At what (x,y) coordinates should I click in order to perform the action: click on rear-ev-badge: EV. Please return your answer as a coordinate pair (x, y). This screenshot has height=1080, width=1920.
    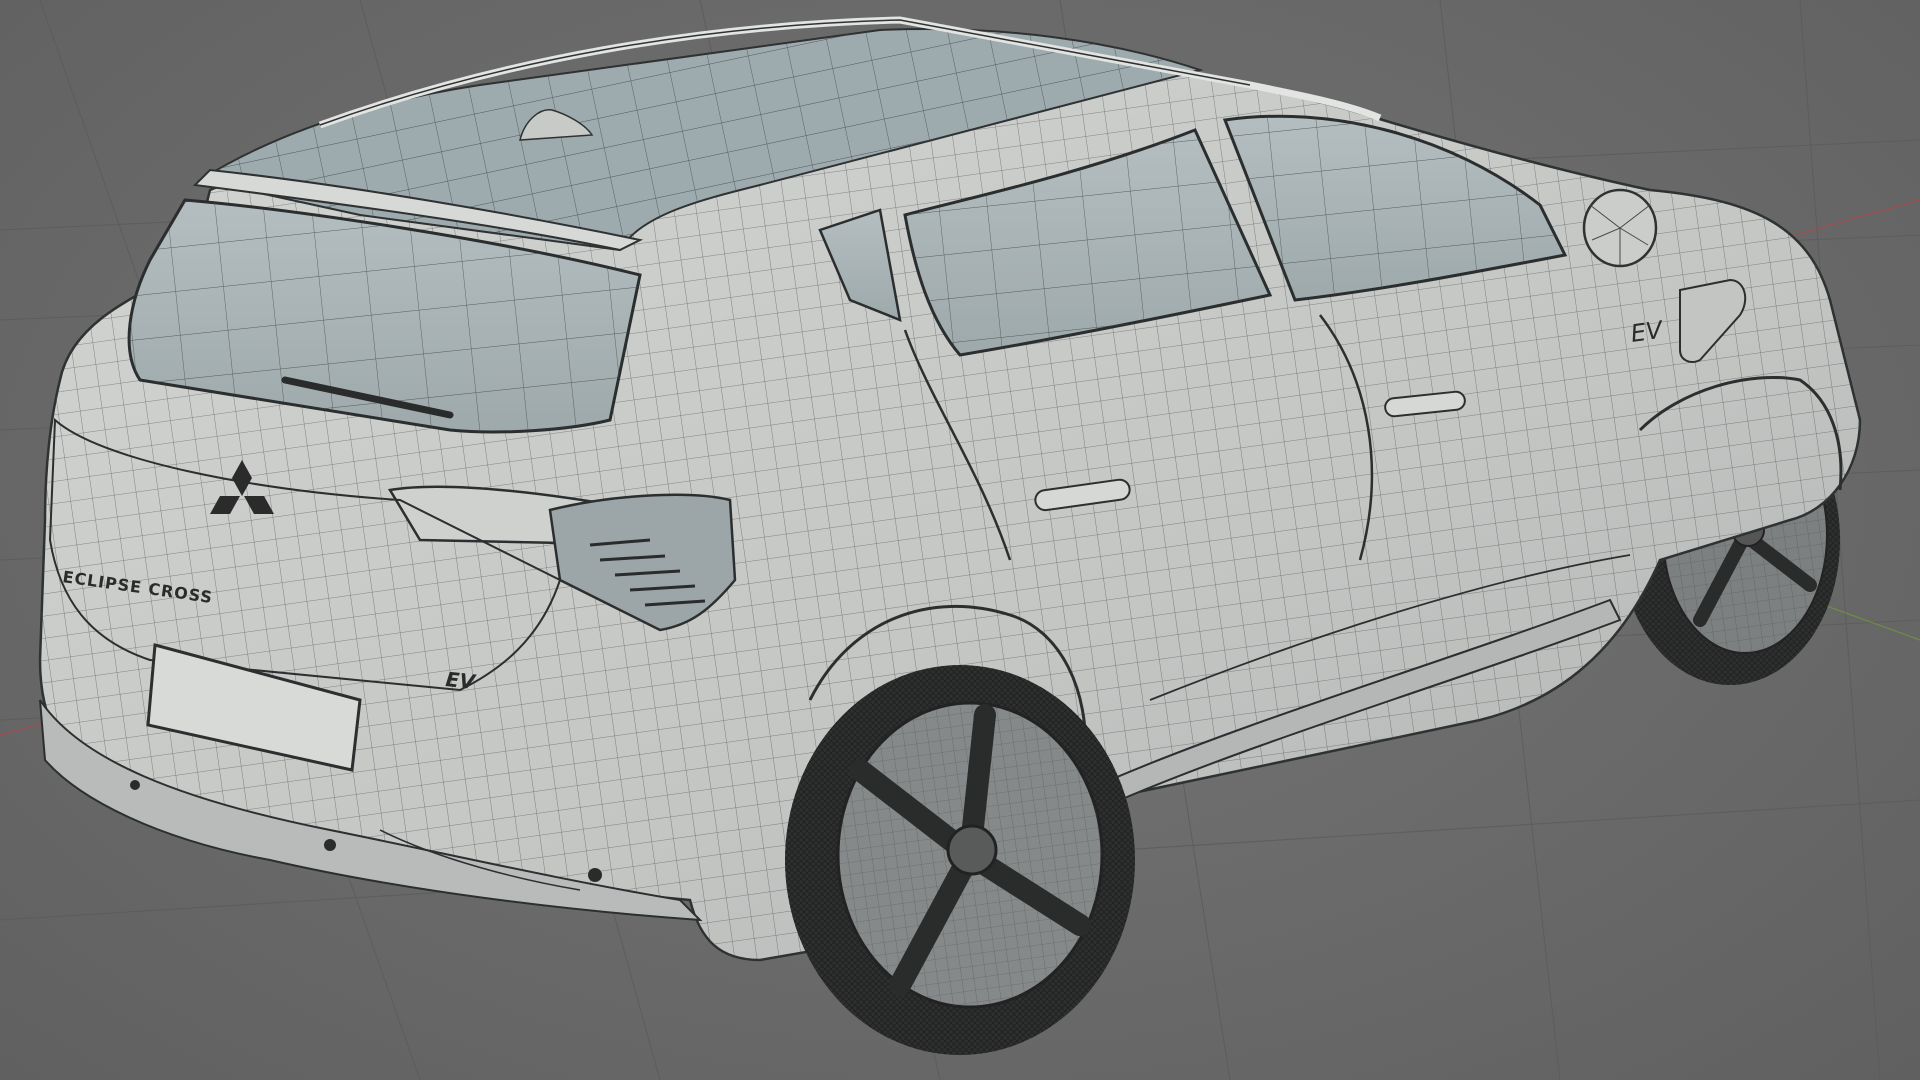
    Looking at the image, I should click on (460, 680).